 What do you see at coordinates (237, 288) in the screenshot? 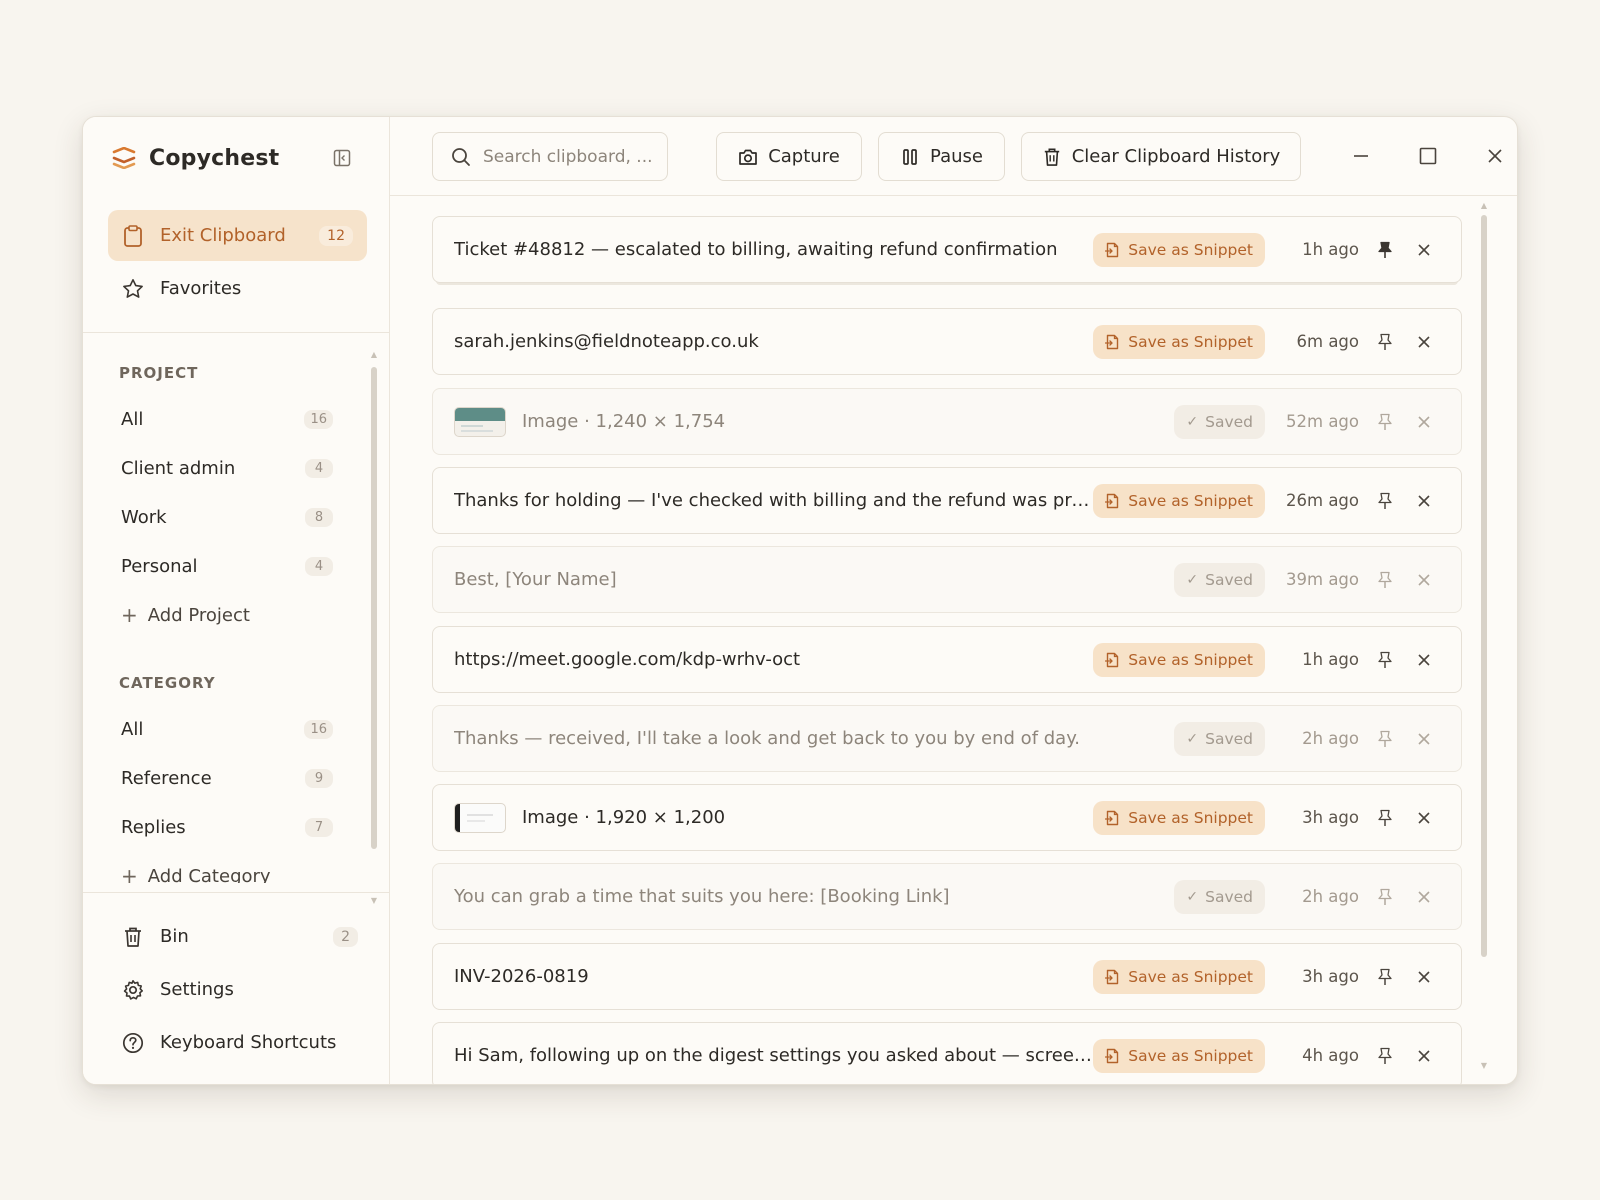
I see `nav-favorites: Favorites` at bounding box center [237, 288].